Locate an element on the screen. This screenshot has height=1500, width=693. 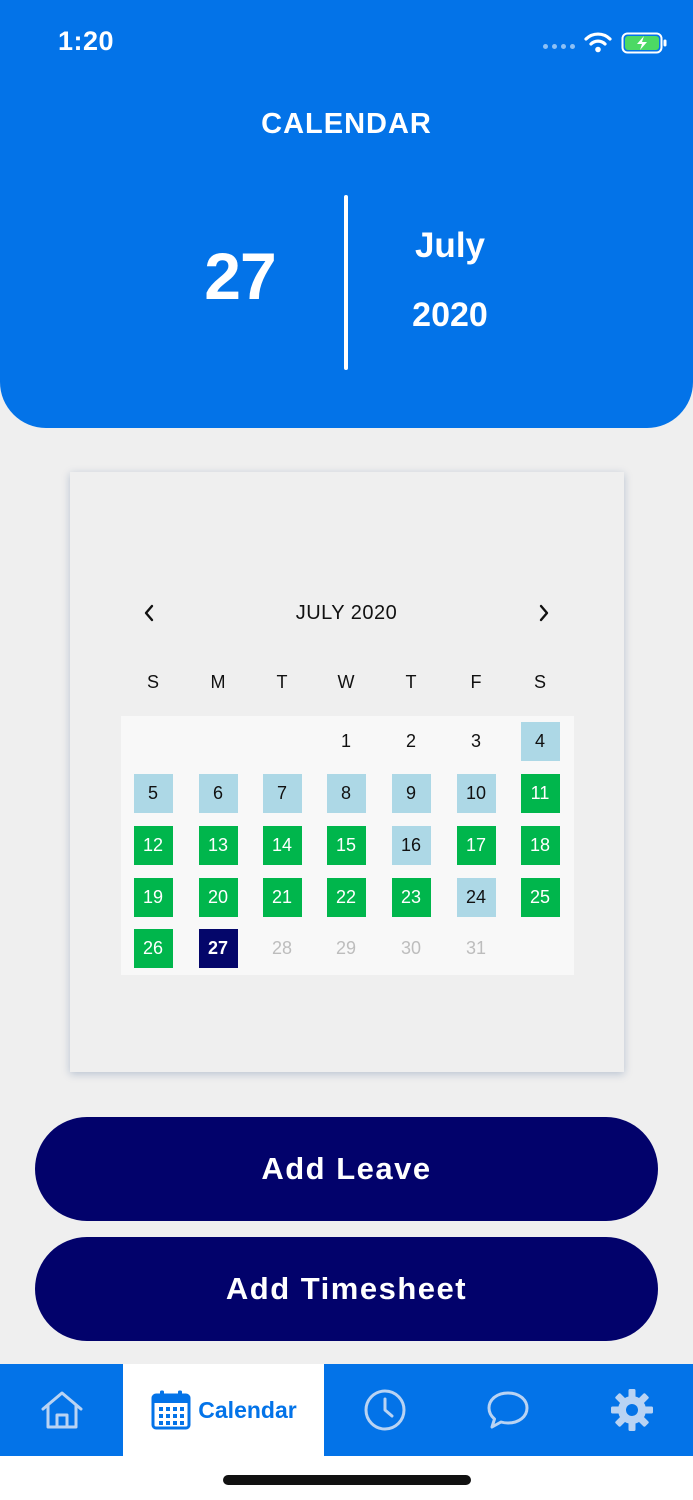
chevron-left-icon is located at coordinates (149, 613).